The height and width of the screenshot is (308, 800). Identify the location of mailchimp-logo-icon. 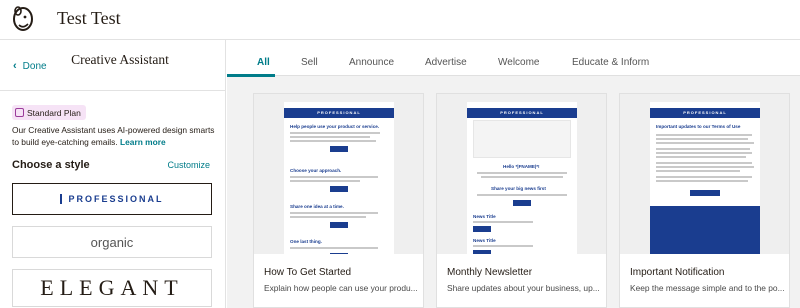
(23, 19).